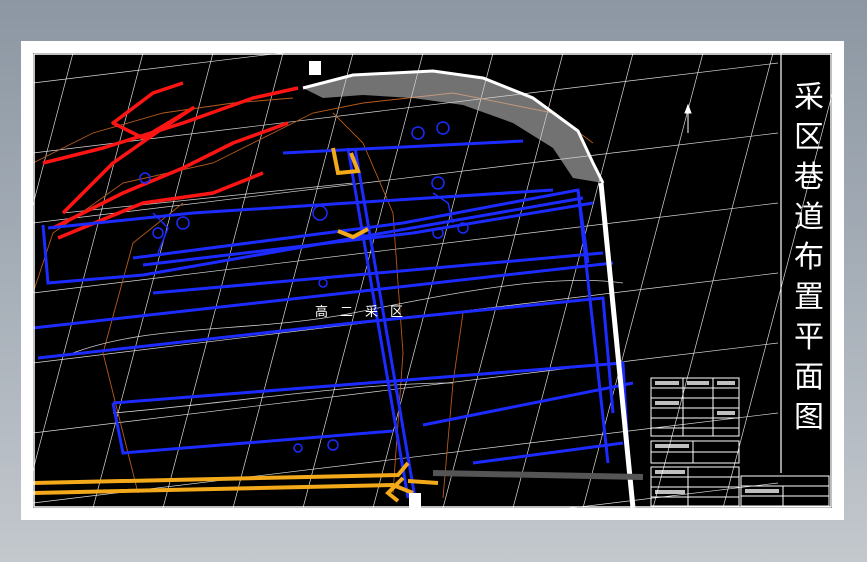  What do you see at coordinates (365, 312) in the screenshot?
I see `area-label: 高二采区` at bounding box center [365, 312].